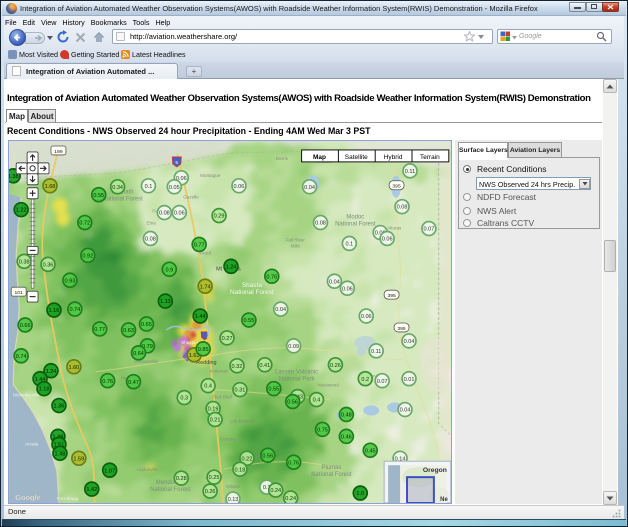 This screenshot has width=628, height=527. I want to click on svg-text: 0.05, so click(174, 188).